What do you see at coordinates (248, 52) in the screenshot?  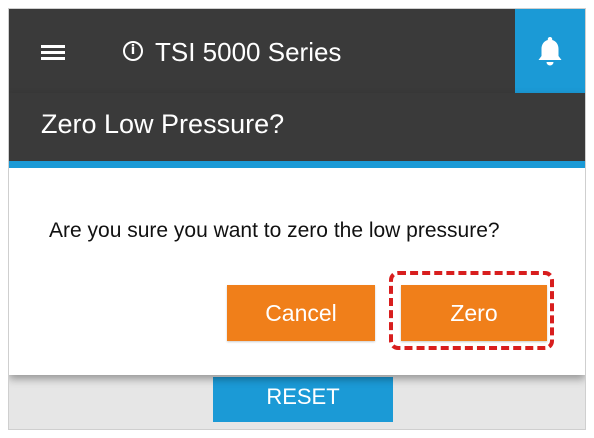 I see `app-title: TSI 5000 Series` at bounding box center [248, 52].